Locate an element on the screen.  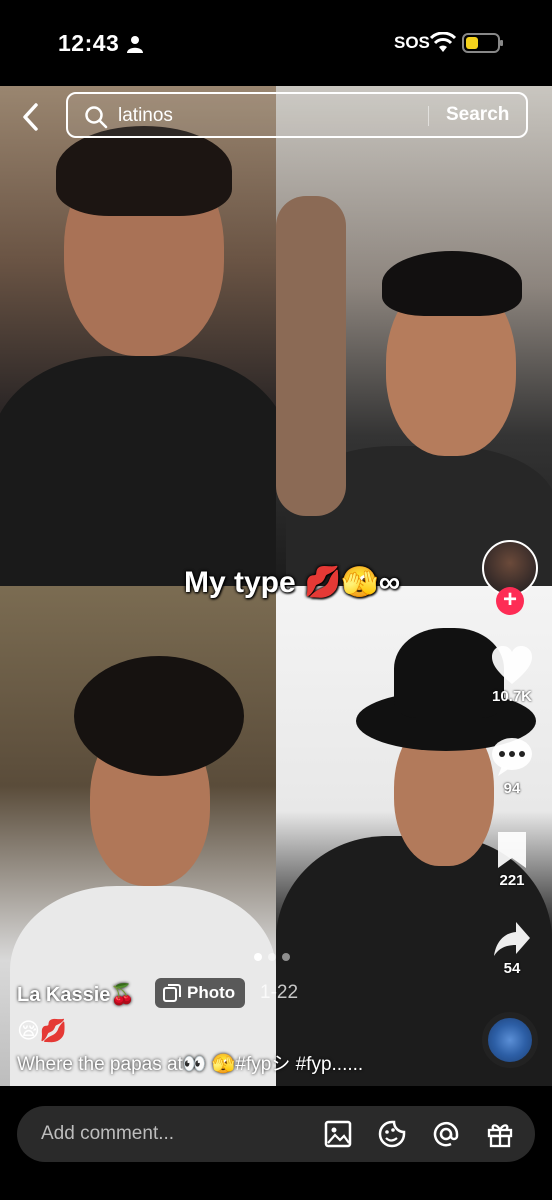
share-arrow-icon is located at coordinates (512, 939).